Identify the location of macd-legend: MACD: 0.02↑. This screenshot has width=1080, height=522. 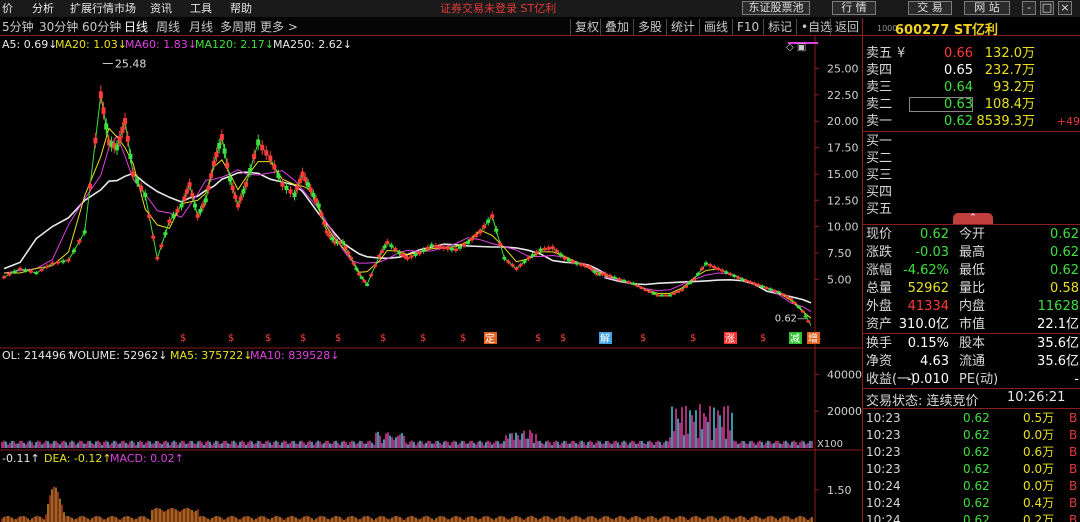
(147, 458).